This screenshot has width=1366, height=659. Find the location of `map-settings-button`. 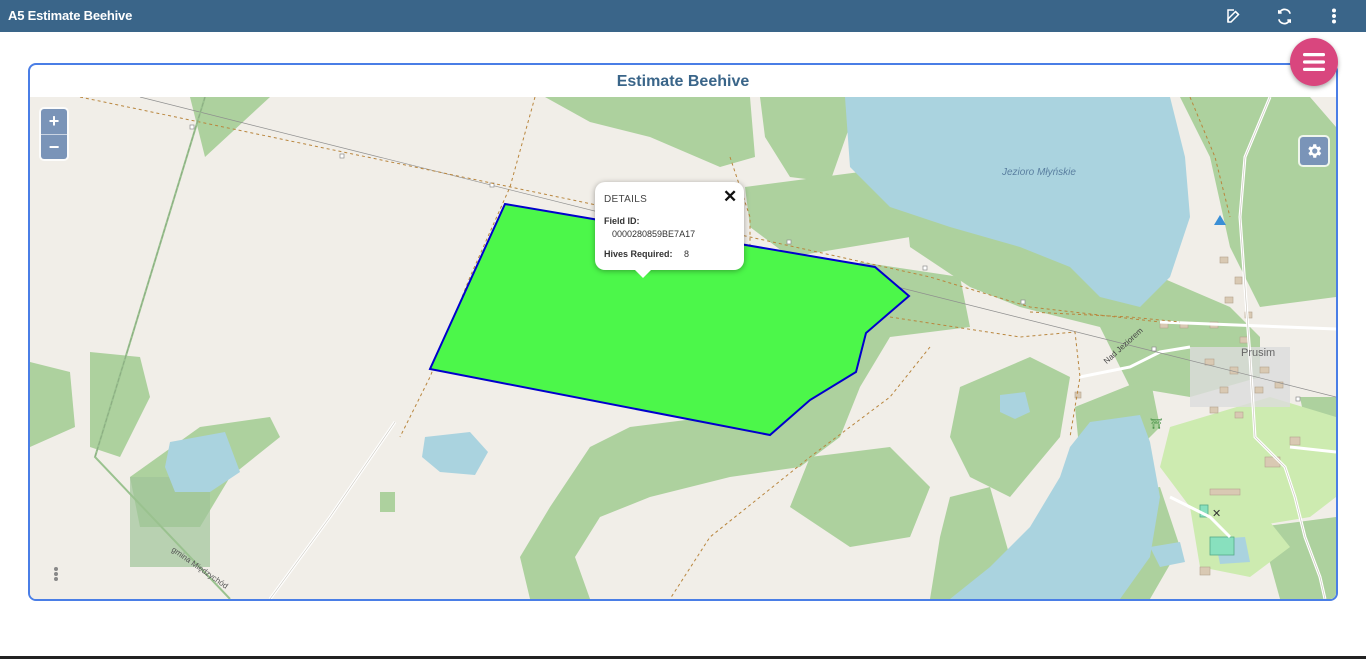

map-settings-button is located at coordinates (1314, 151).